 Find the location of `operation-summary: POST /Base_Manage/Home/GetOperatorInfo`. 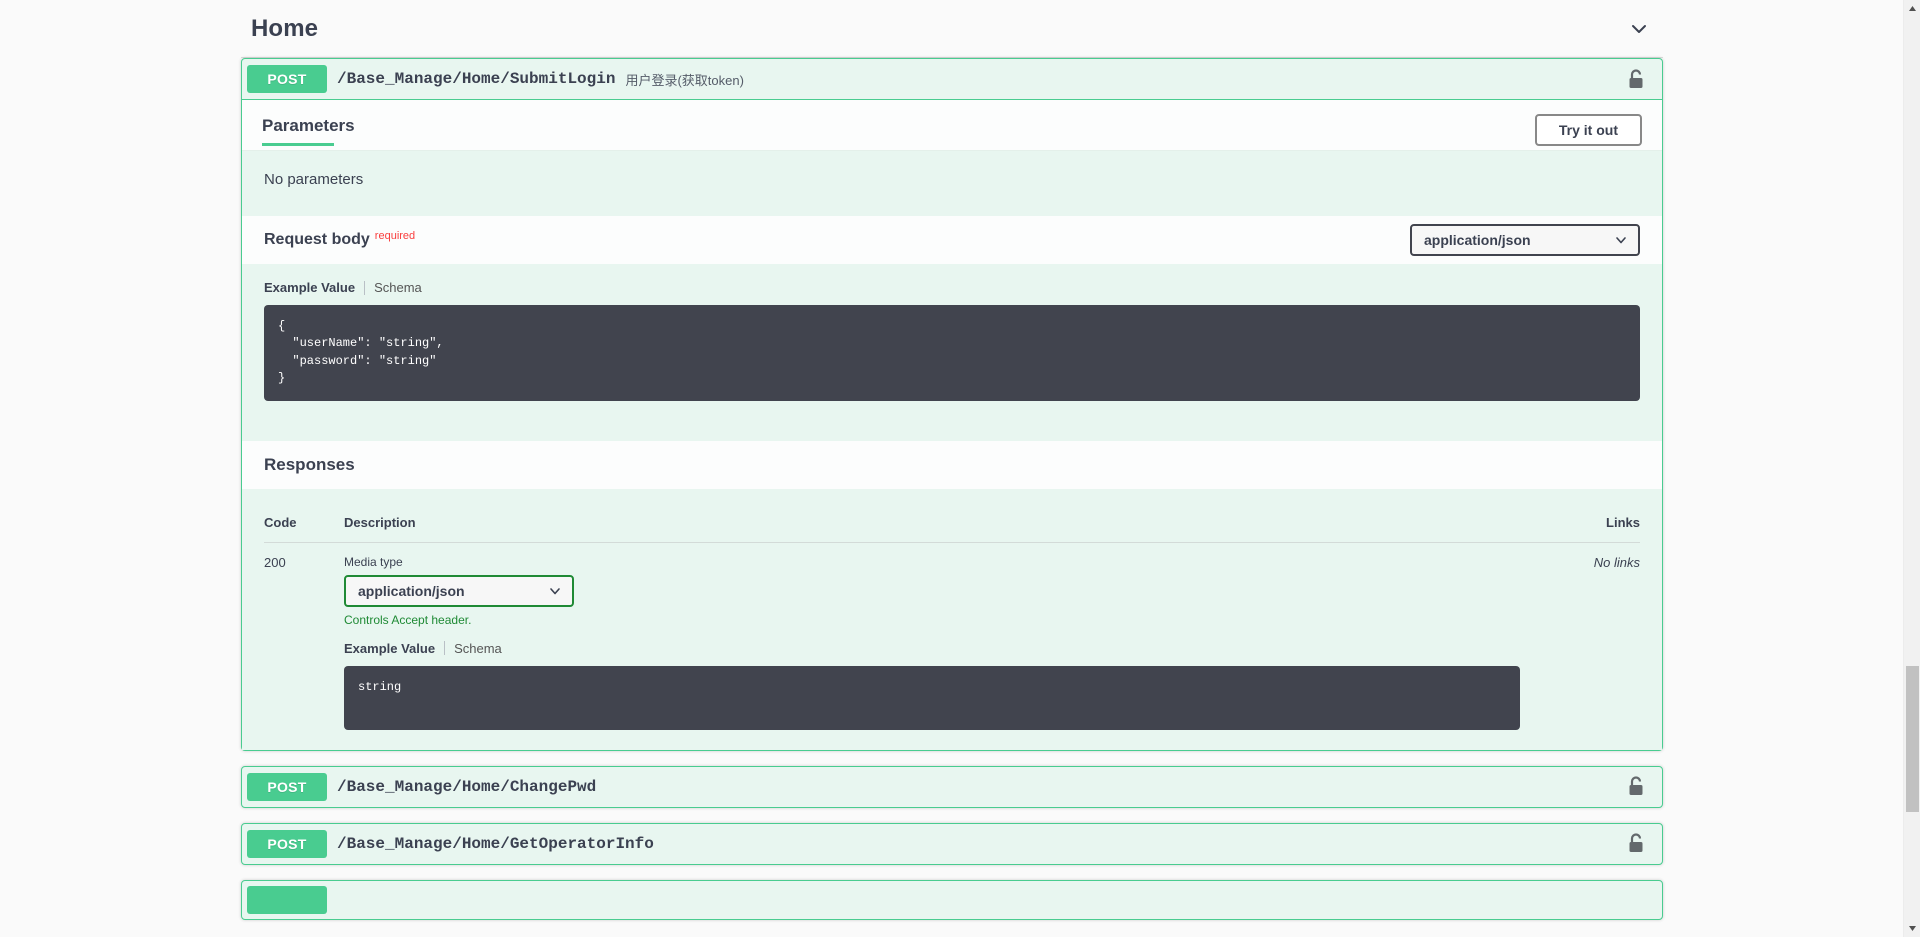

operation-summary: POST /Base_Manage/Home/GetOperatorInfo is located at coordinates (952, 844).